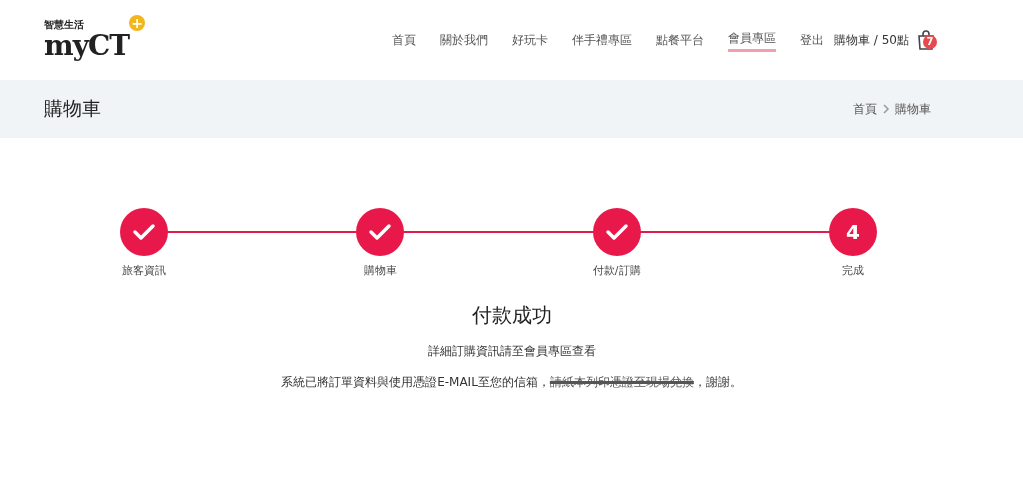  Describe the element at coordinates (812, 40) in the screenshot. I see `nav-link: 登出` at that location.